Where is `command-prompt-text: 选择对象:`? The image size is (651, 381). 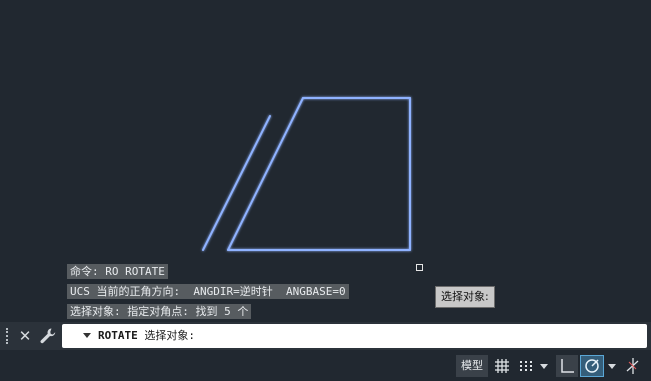 command-prompt-text: 选择对象: is located at coordinates (166, 335).